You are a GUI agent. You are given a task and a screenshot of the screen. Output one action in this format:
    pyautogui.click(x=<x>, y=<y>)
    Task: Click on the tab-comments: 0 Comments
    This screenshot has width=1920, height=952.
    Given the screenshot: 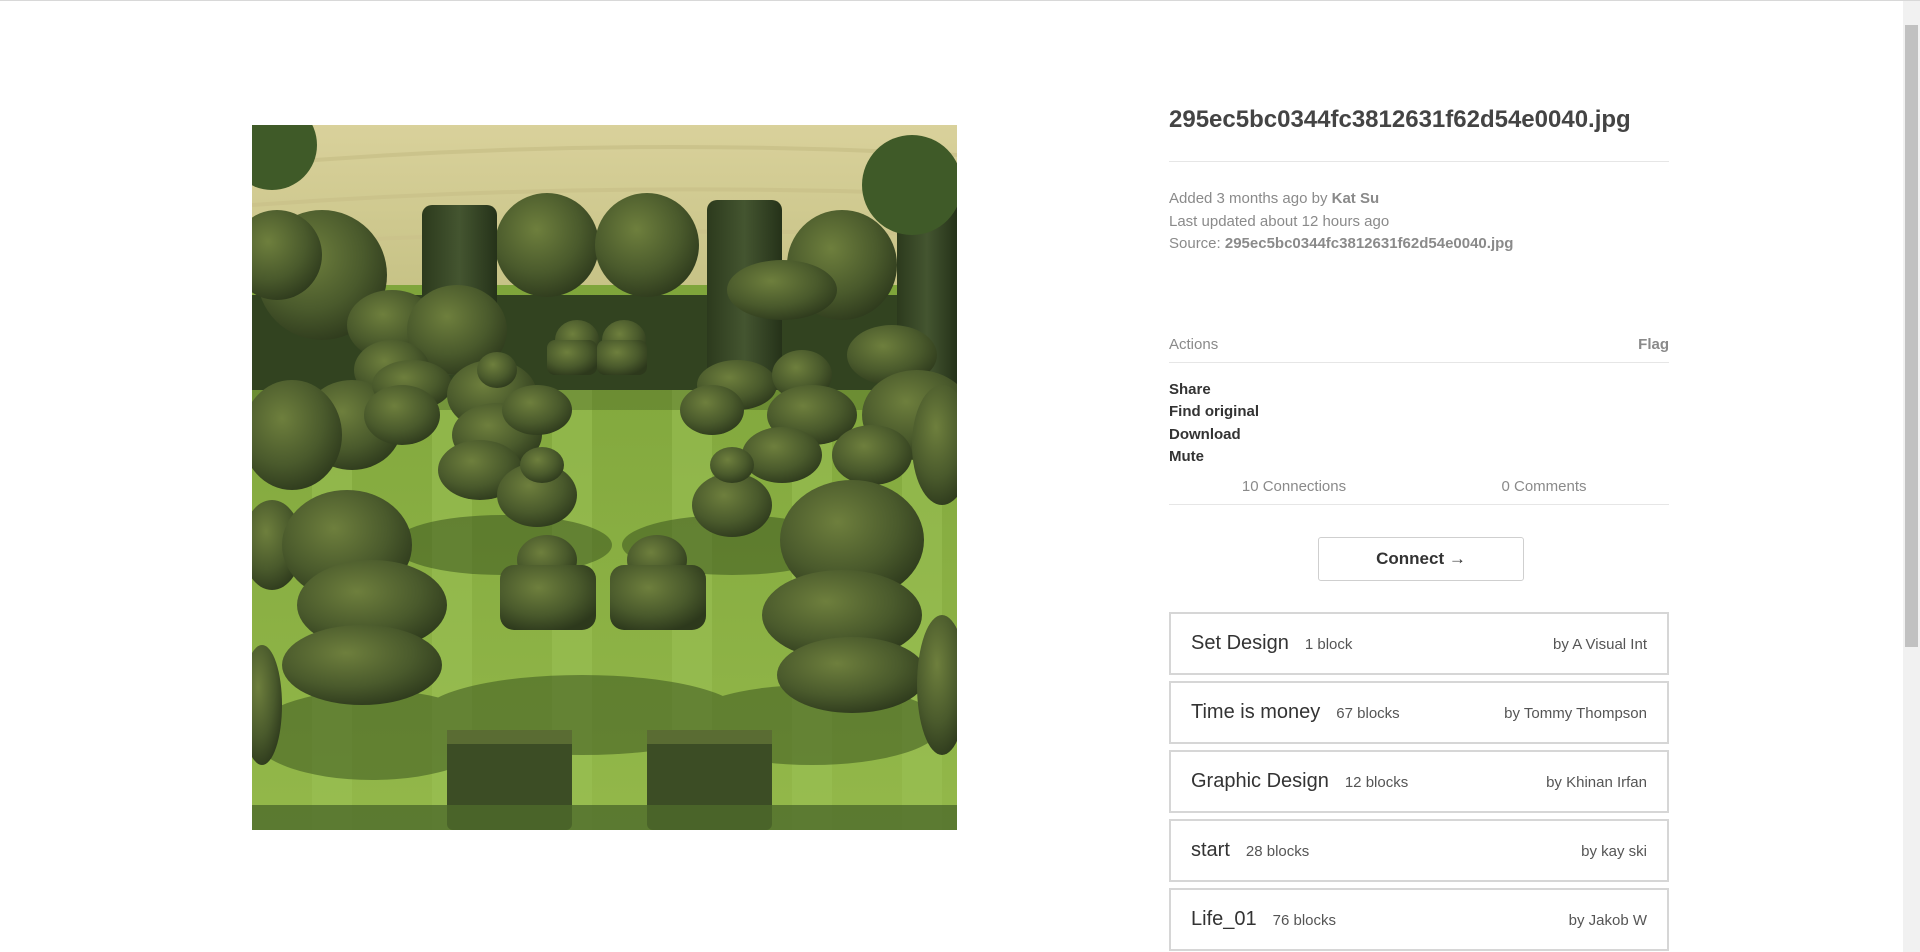 What is the action you would take?
    pyautogui.click(x=1544, y=486)
    